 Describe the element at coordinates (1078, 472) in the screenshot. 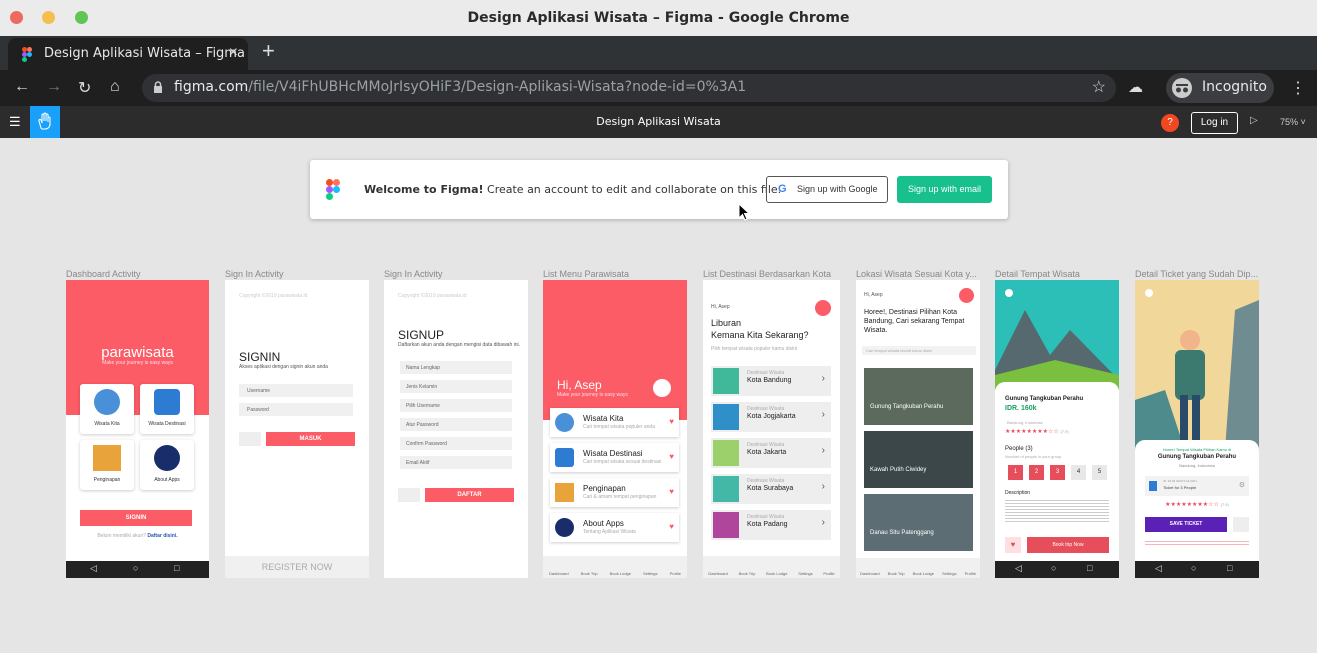

I see `people-count-4: 4` at that location.